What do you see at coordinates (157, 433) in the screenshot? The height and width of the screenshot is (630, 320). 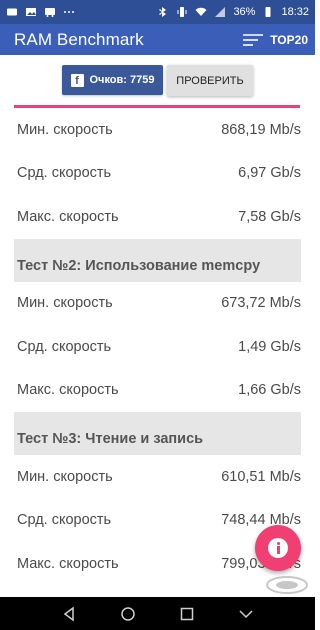 I see `section-header-test3: Тест №3: Чтение и запись` at bounding box center [157, 433].